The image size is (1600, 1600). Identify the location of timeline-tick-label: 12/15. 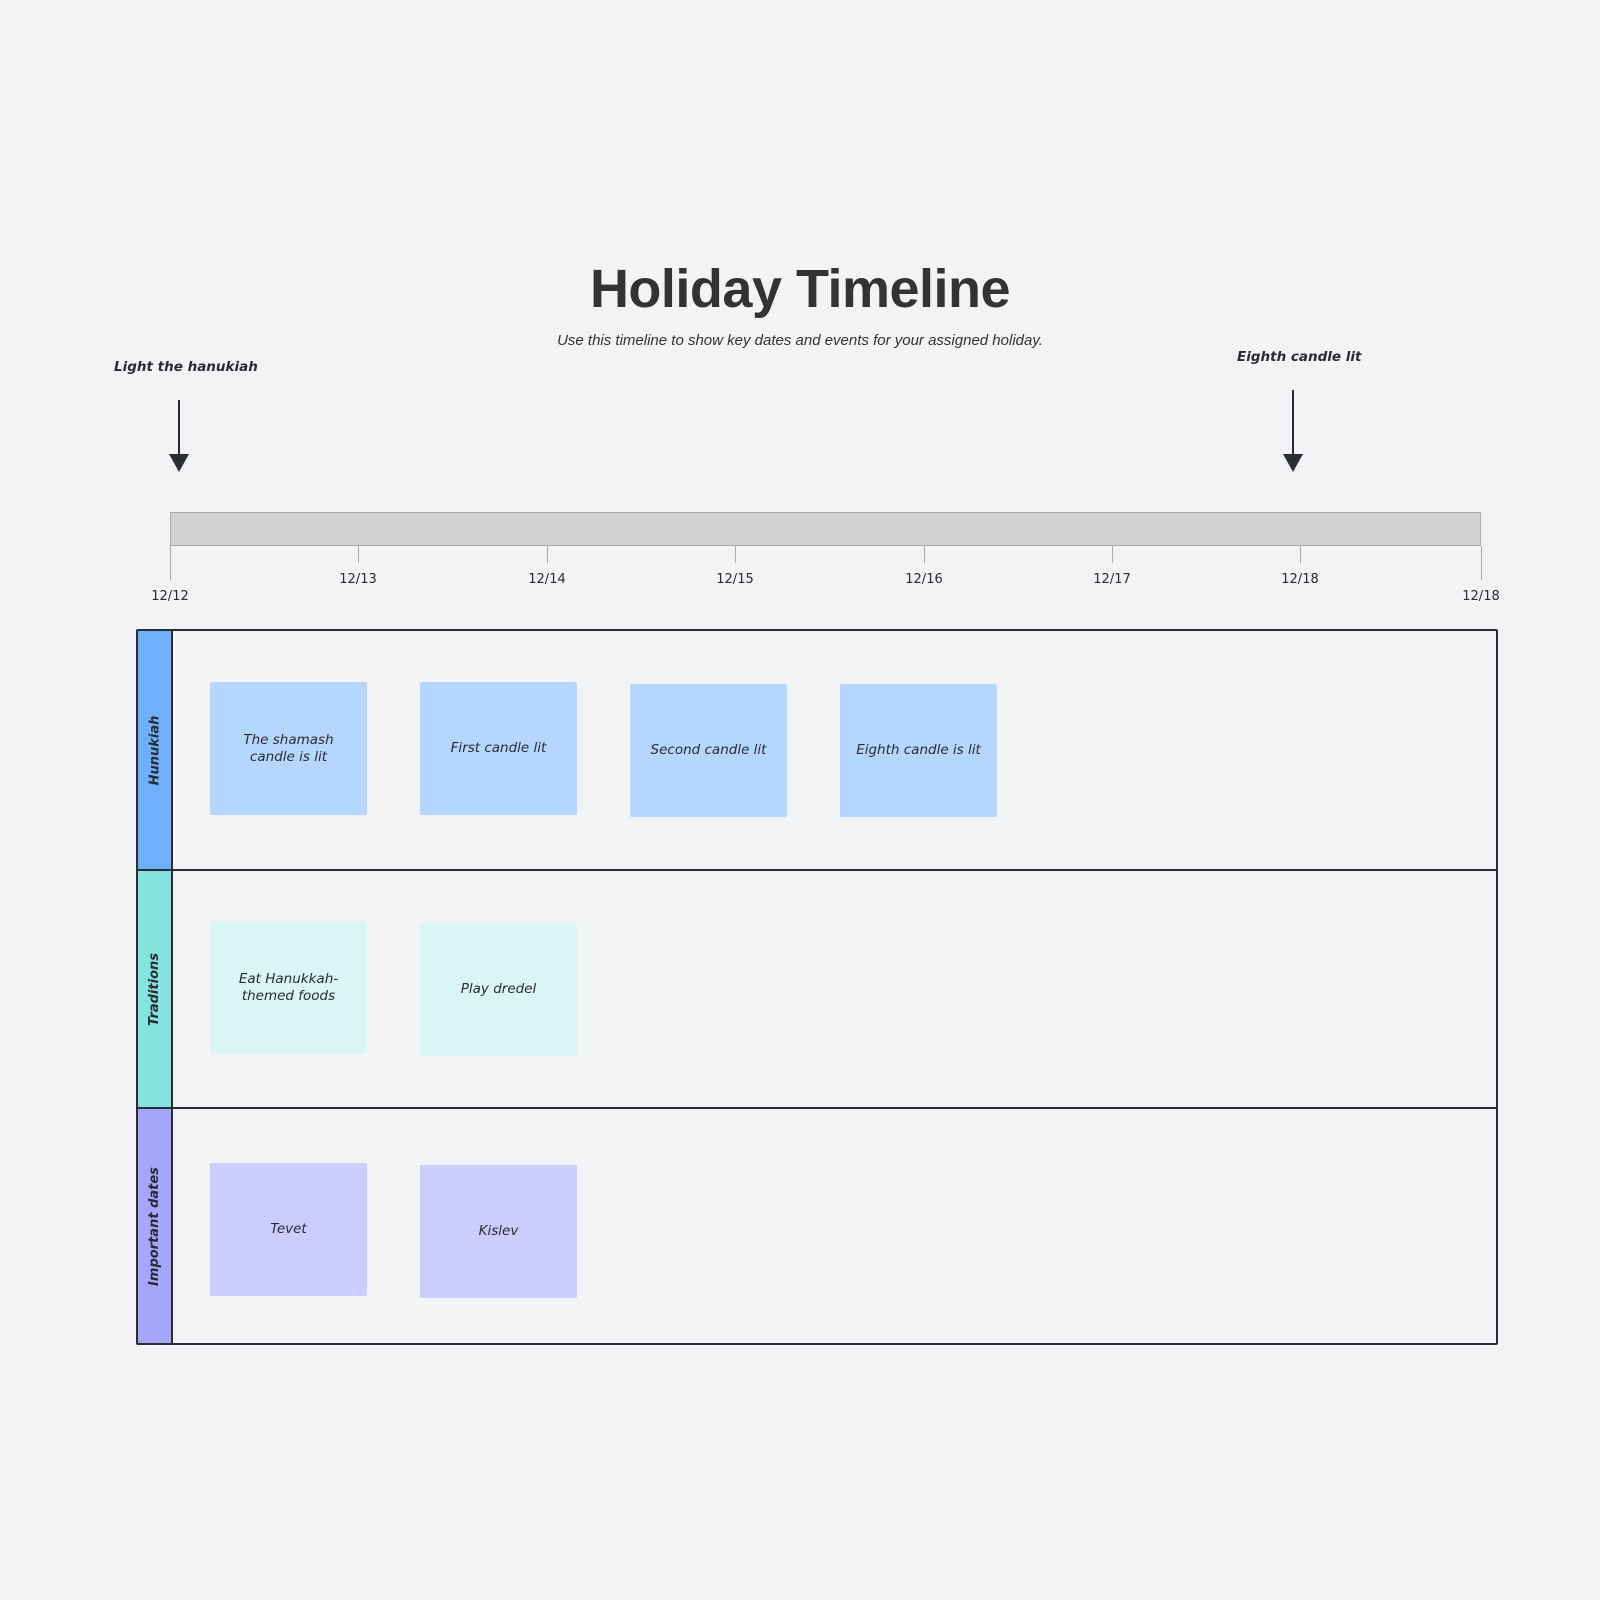
(735, 579).